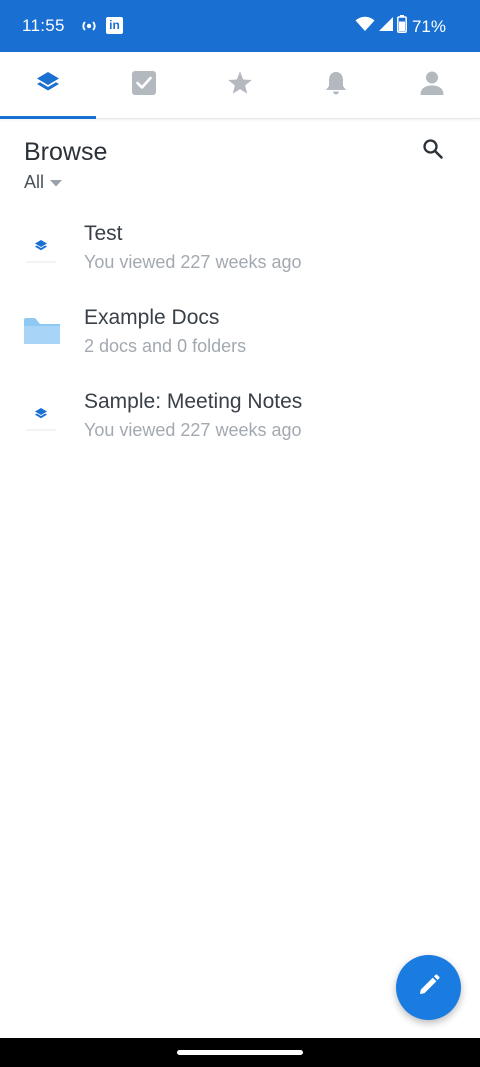 This screenshot has width=480, height=1067. I want to click on item-title: Test, so click(103, 233).